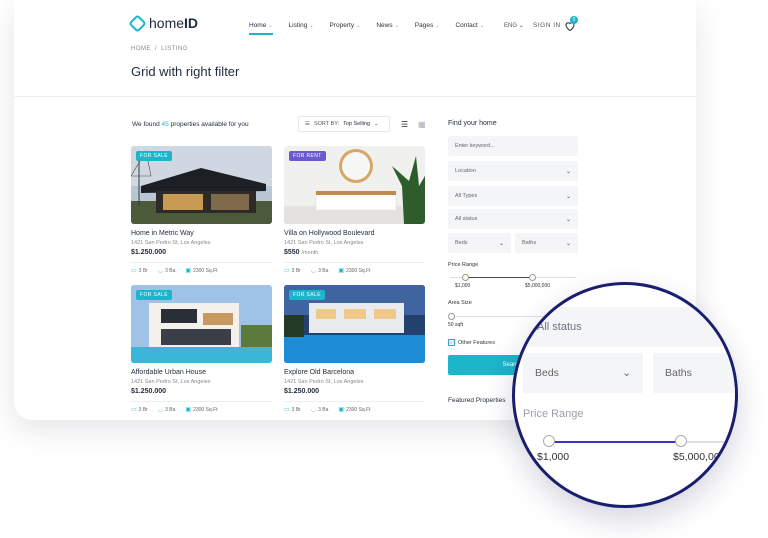 Image resolution: width=768 pixels, height=538 pixels. I want to click on breadcrumb: HOME / LISTING, so click(161, 49).